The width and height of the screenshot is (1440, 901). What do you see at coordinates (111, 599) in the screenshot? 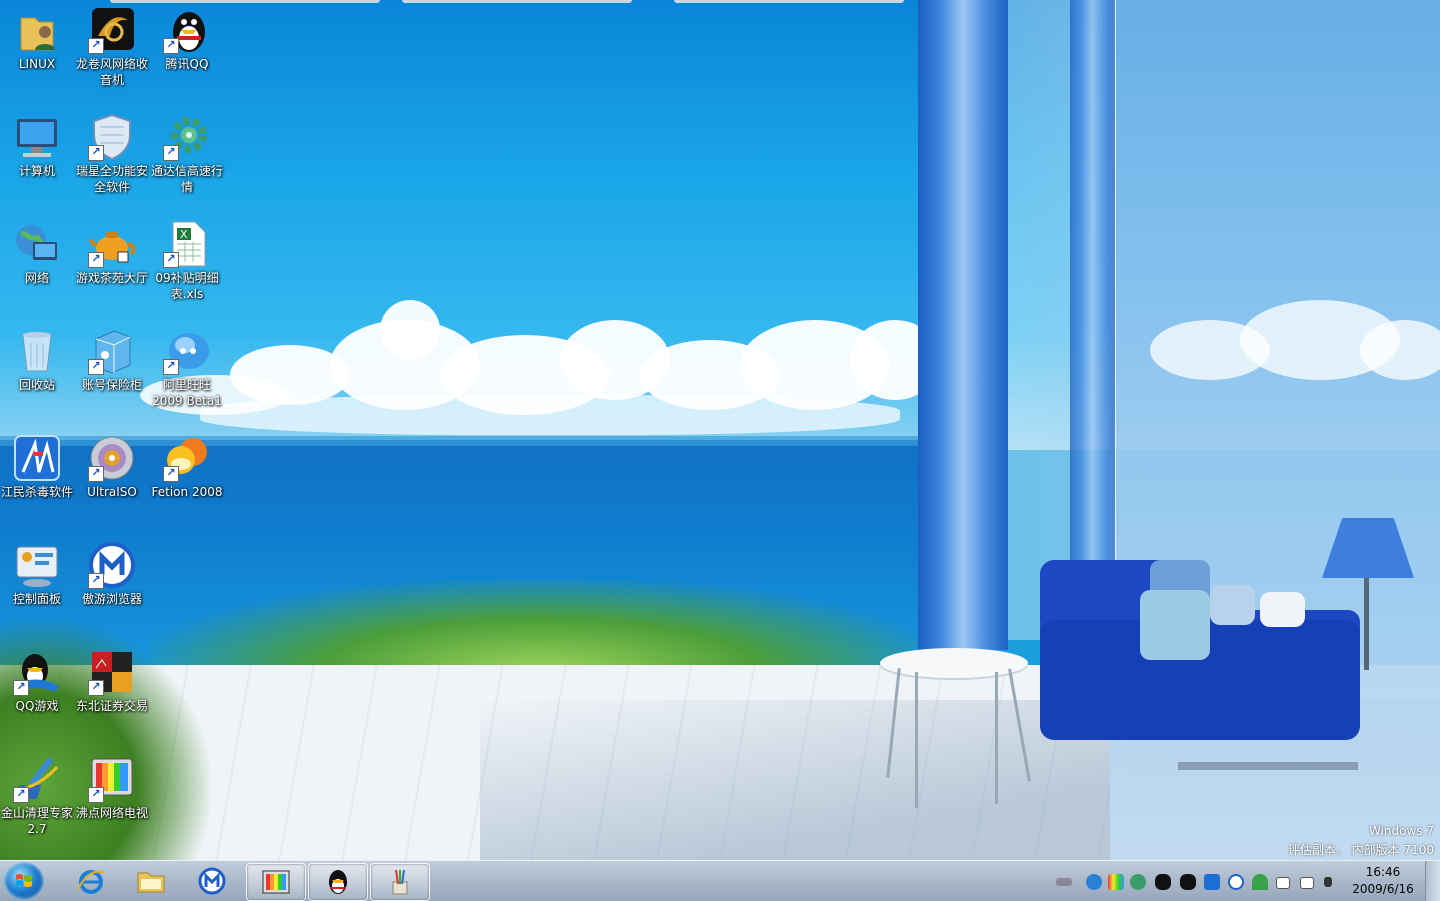
I see `icon-label: 傲游浏览器` at bounding box center [111, 599].